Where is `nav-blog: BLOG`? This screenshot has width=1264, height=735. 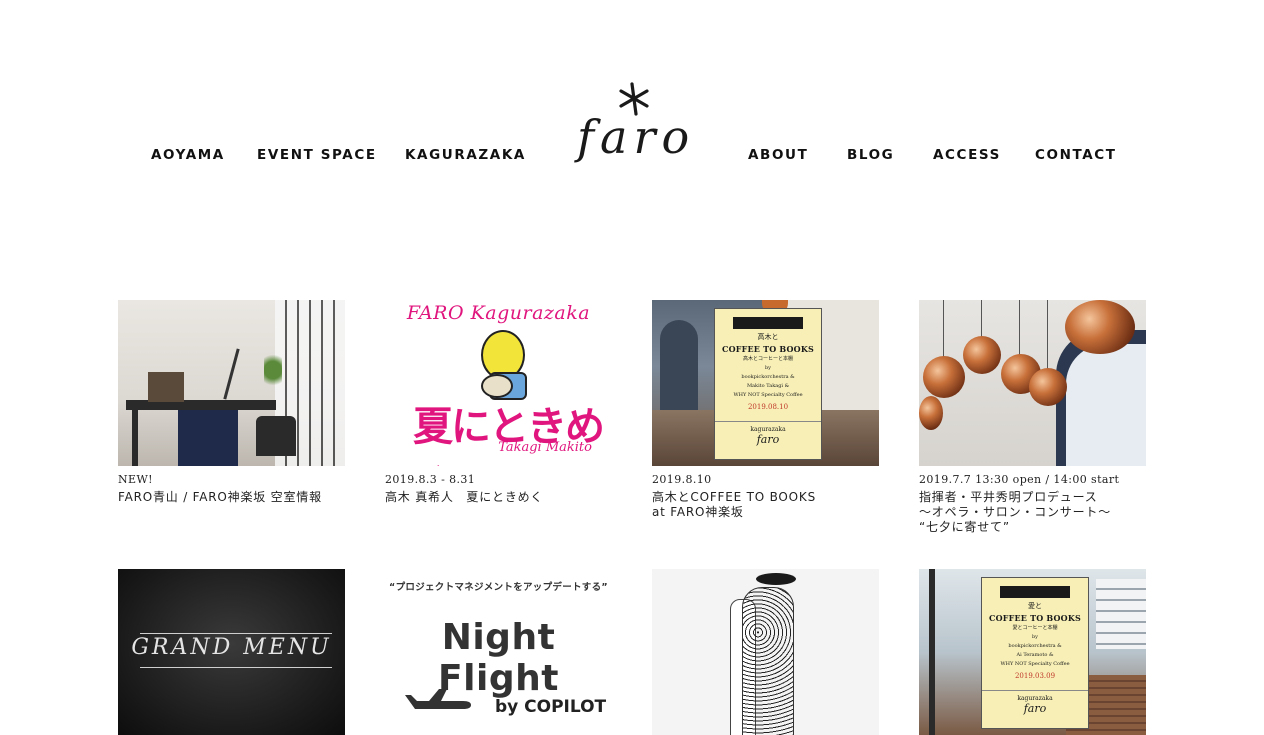 nav-blog: BLOG is located at coordinates (870, 155).